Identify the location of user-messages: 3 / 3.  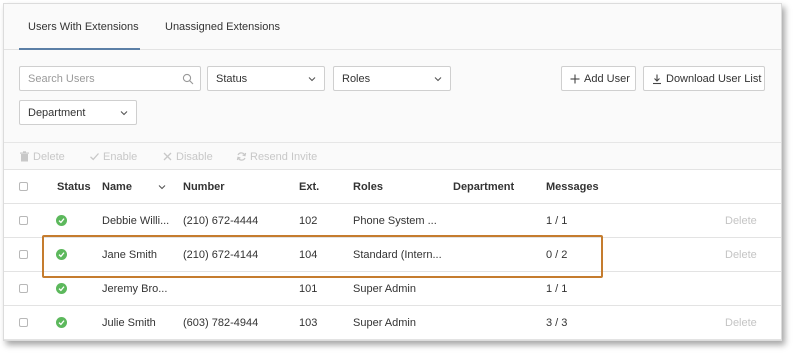
(557, 323).